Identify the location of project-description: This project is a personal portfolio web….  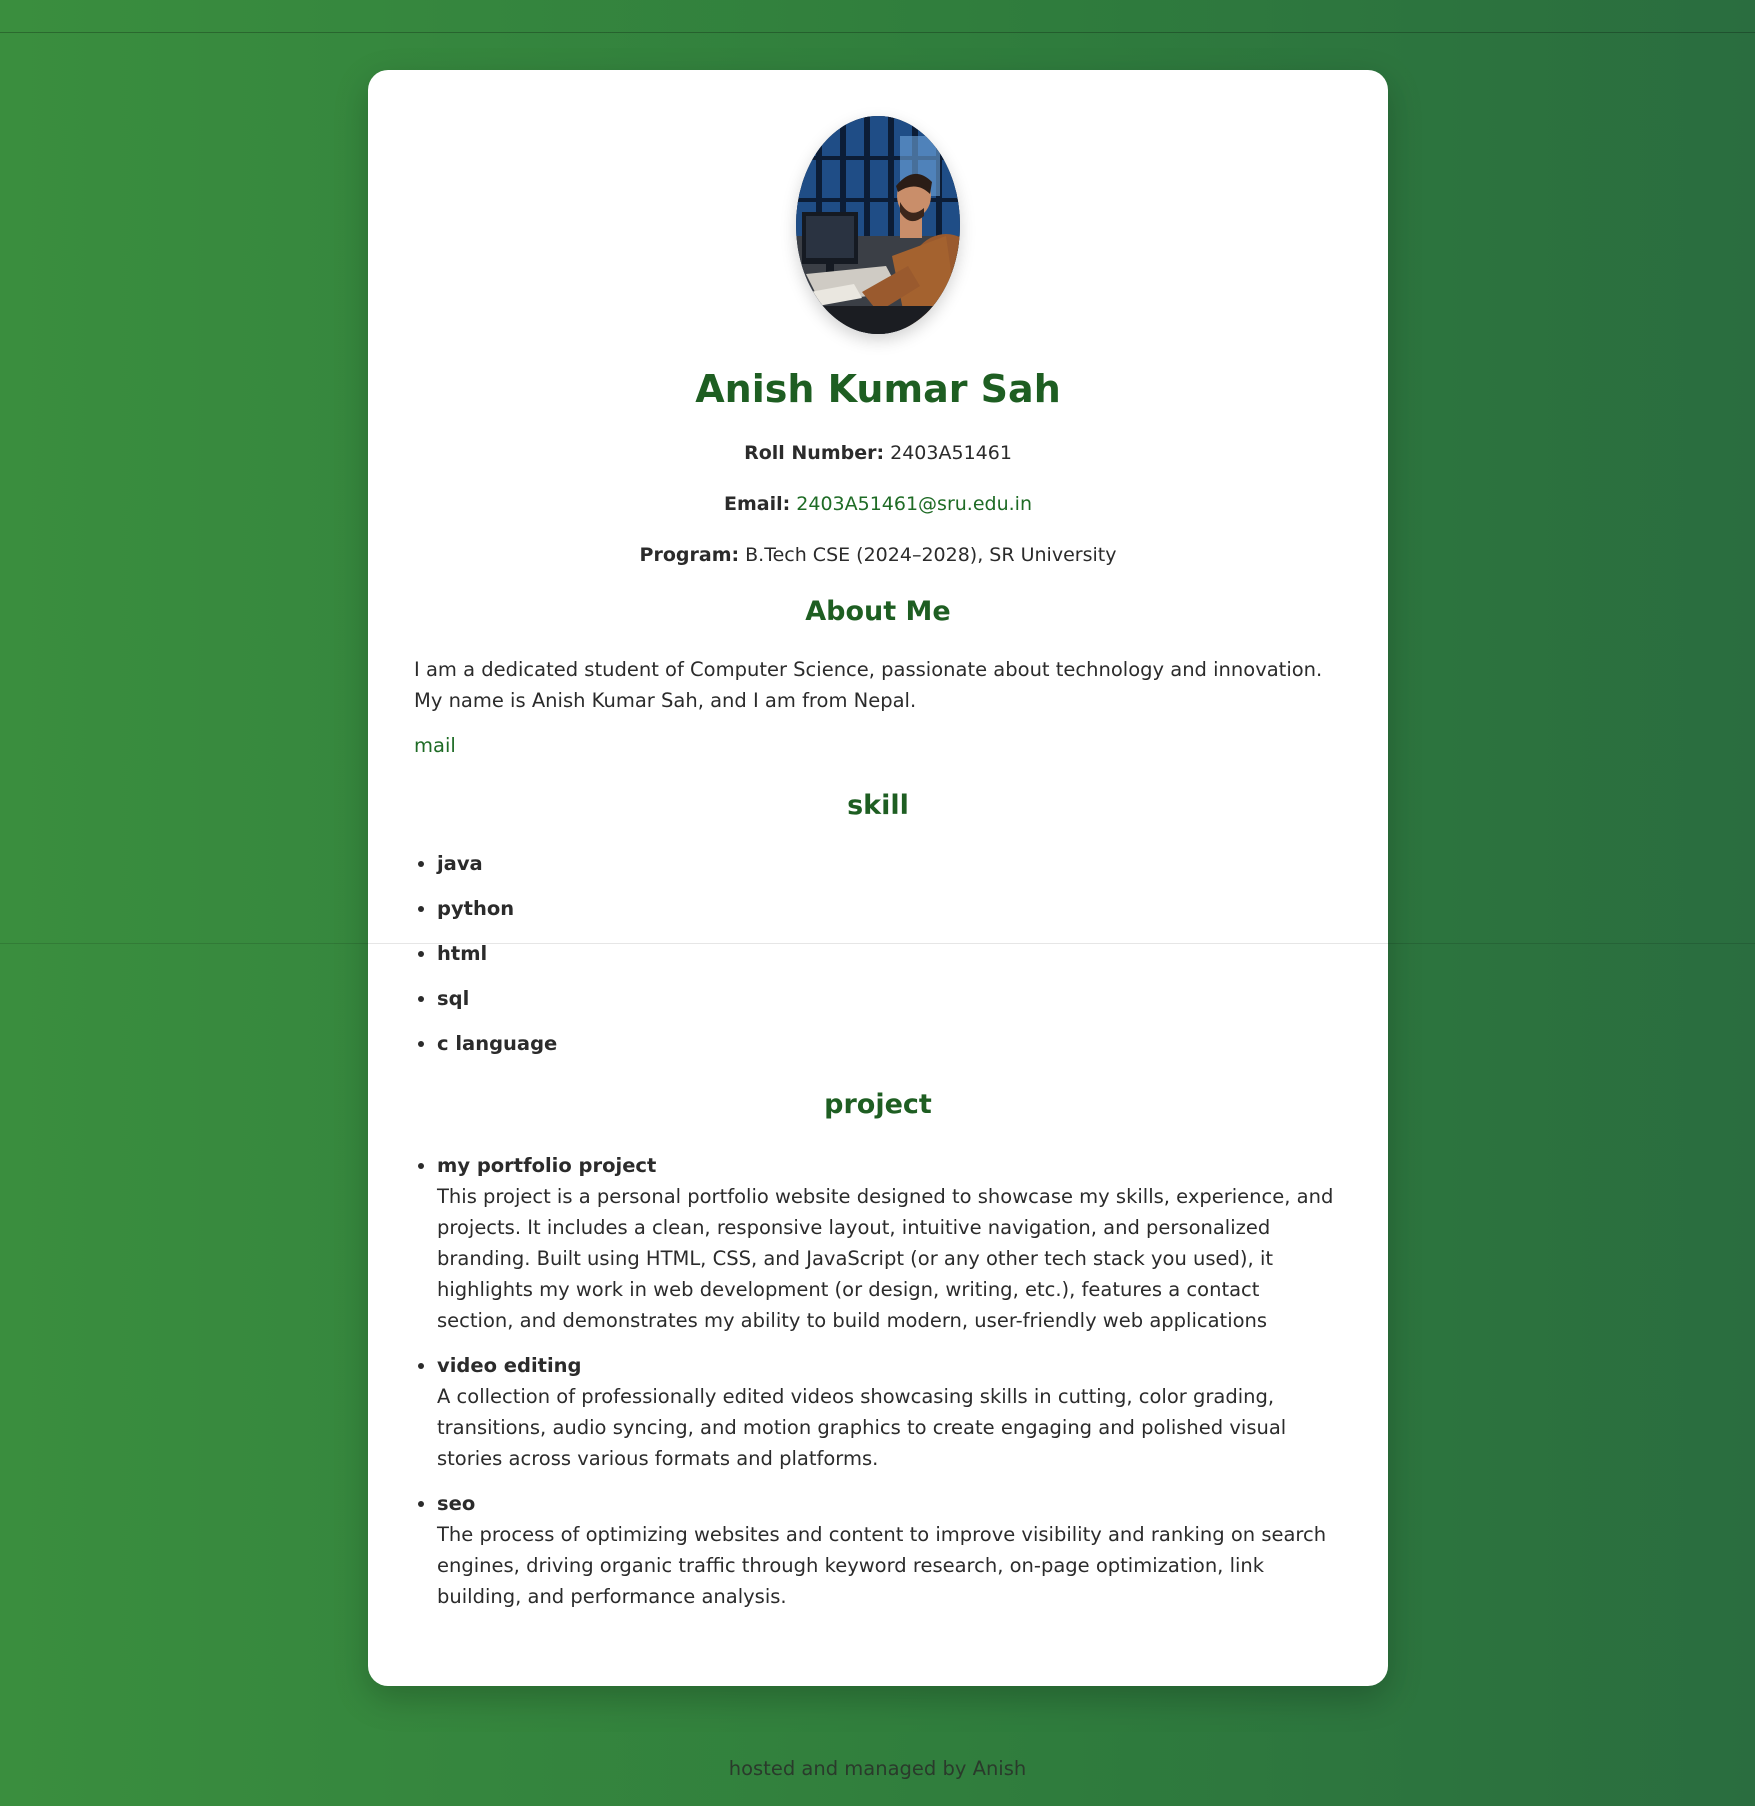
(885, 1258).